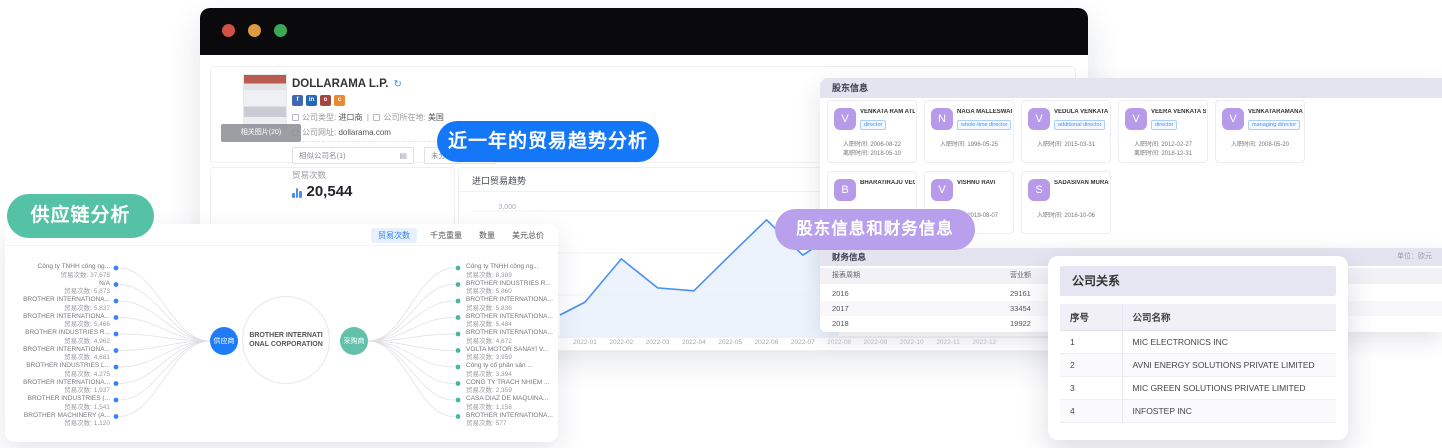  I want to click on relations-row: 1 MIC ELECTRONICS INC, so click(1198, 342).